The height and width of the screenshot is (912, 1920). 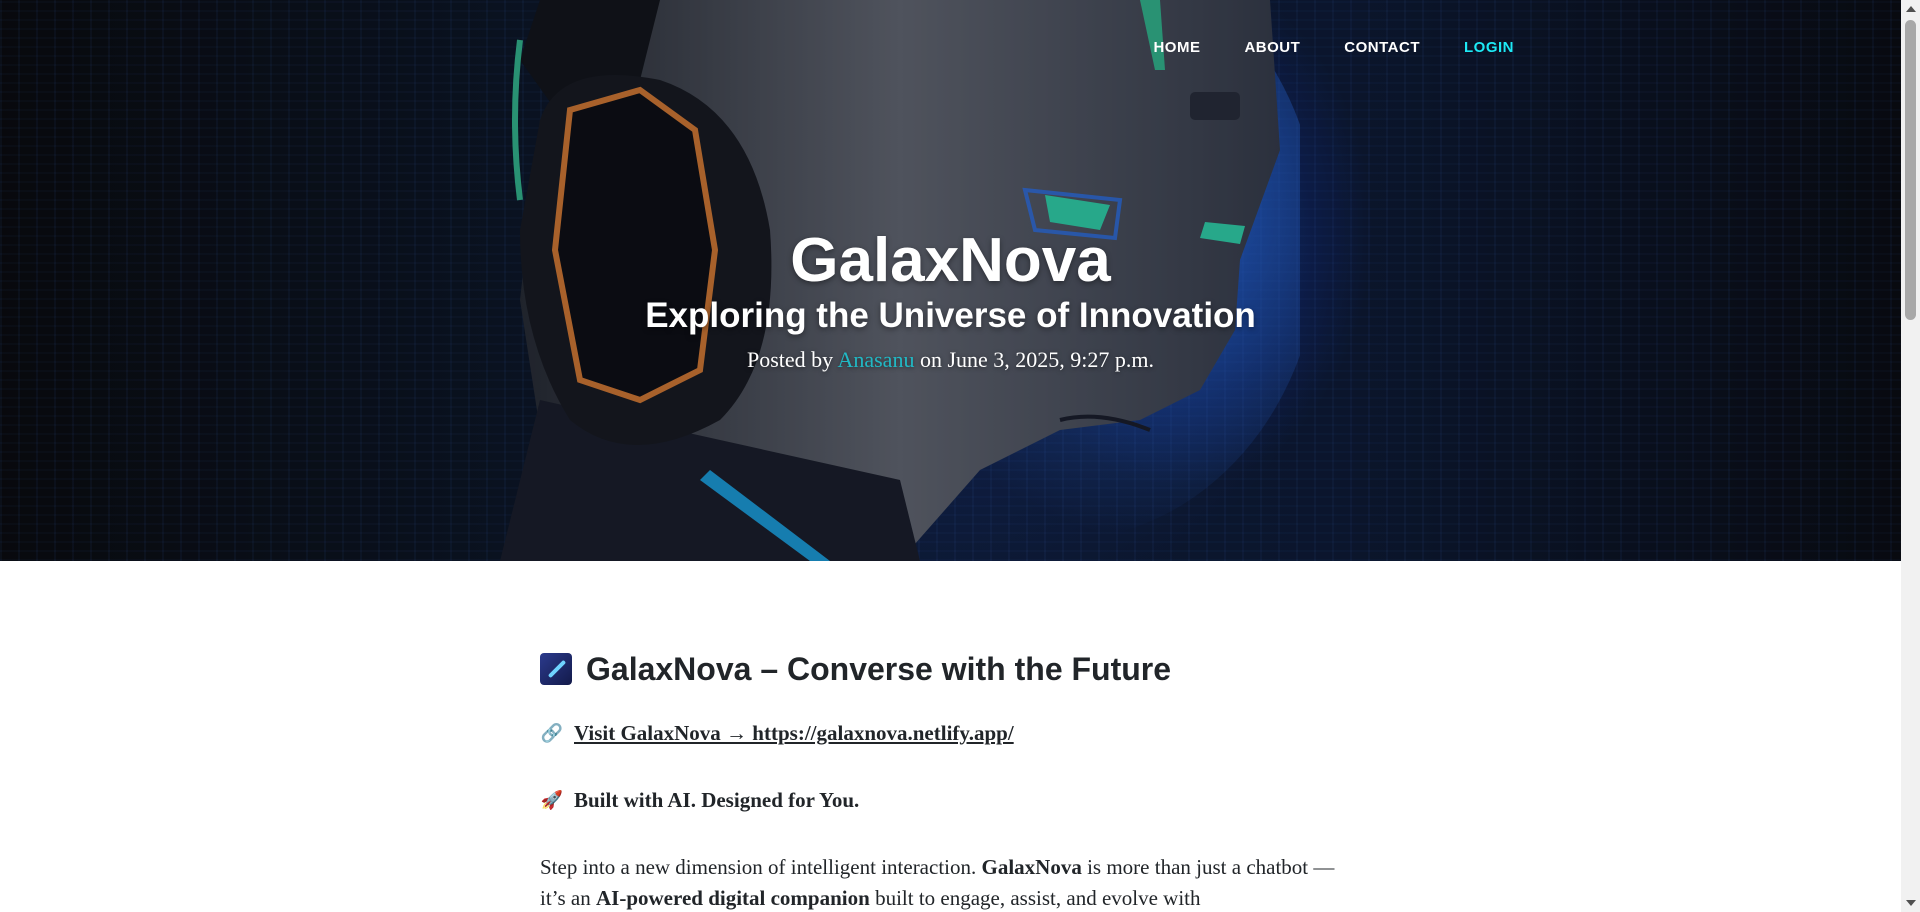 I want to click on nav-about: ABOUT, so click(x=1272, y=48).